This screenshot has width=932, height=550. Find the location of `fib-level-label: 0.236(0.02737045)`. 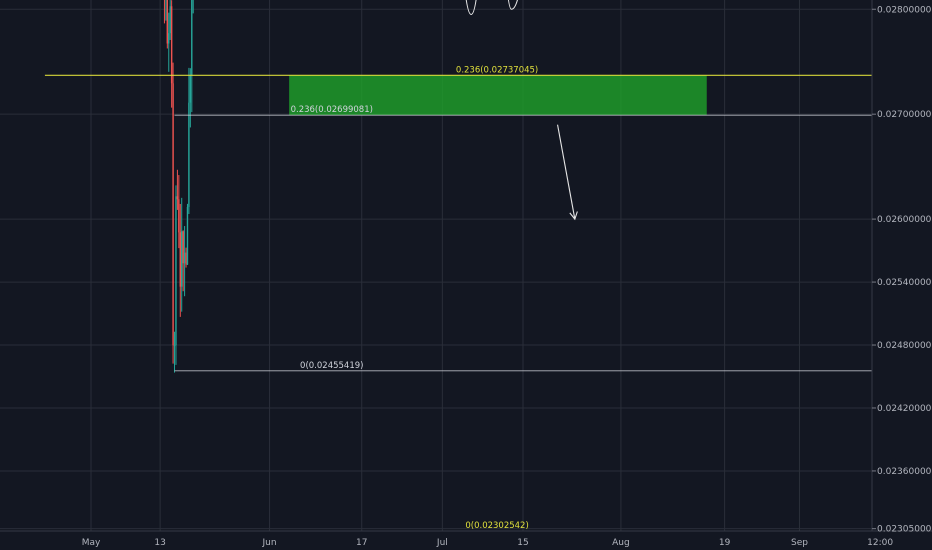

fib-level-label: 0.236(0.02737045) is located at coordinates (497, 70).